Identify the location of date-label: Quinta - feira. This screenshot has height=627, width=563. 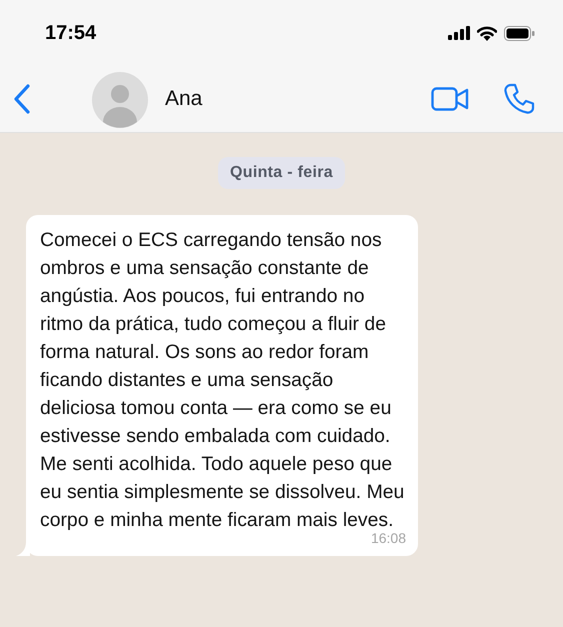
(281, 173).